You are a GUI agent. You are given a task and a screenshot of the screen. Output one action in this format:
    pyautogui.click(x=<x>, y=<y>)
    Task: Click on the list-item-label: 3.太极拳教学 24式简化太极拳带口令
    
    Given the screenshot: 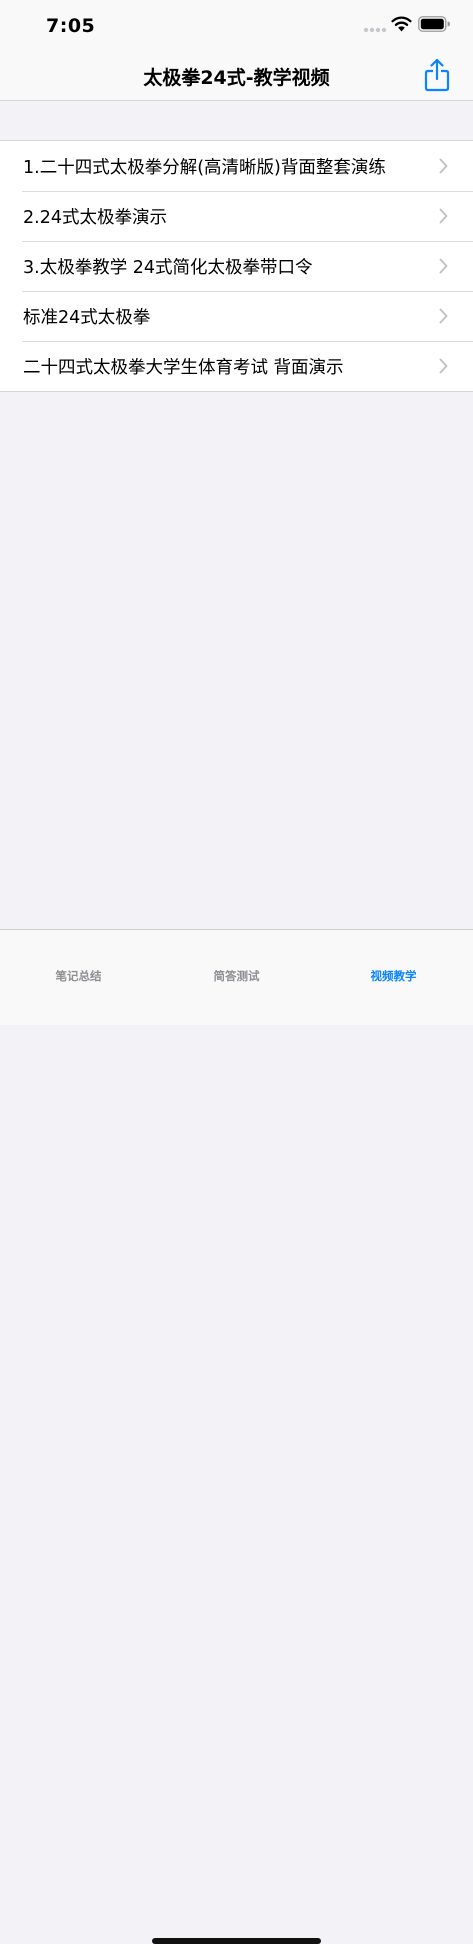 What is the action you would take?
    pyautogui.click(x=168, y=268)
    